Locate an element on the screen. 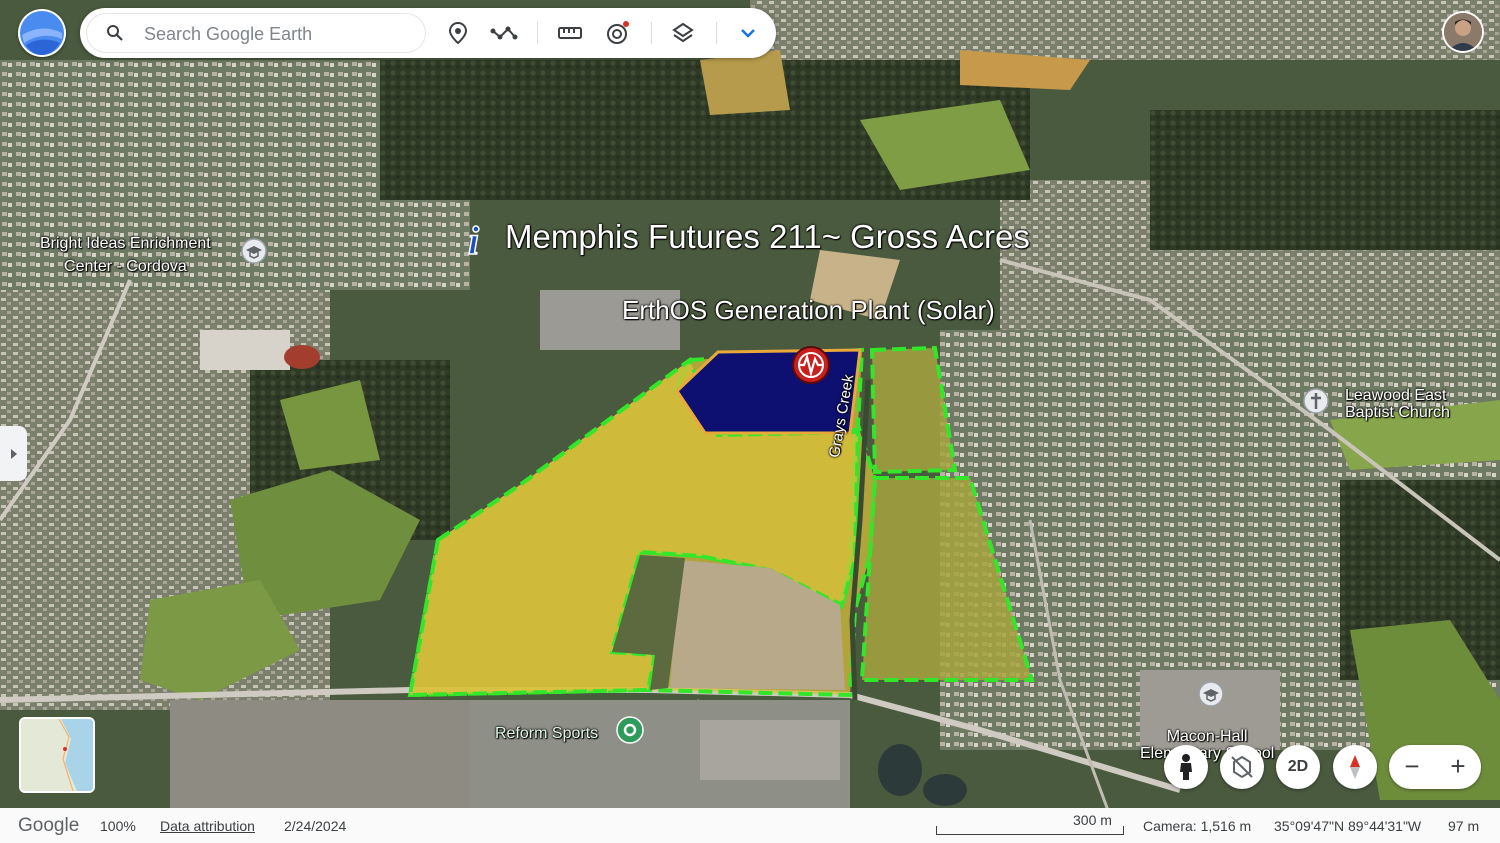 The width and height of the screenshot is (1500, 843). compass-button is located at coordinates (1355, 767).